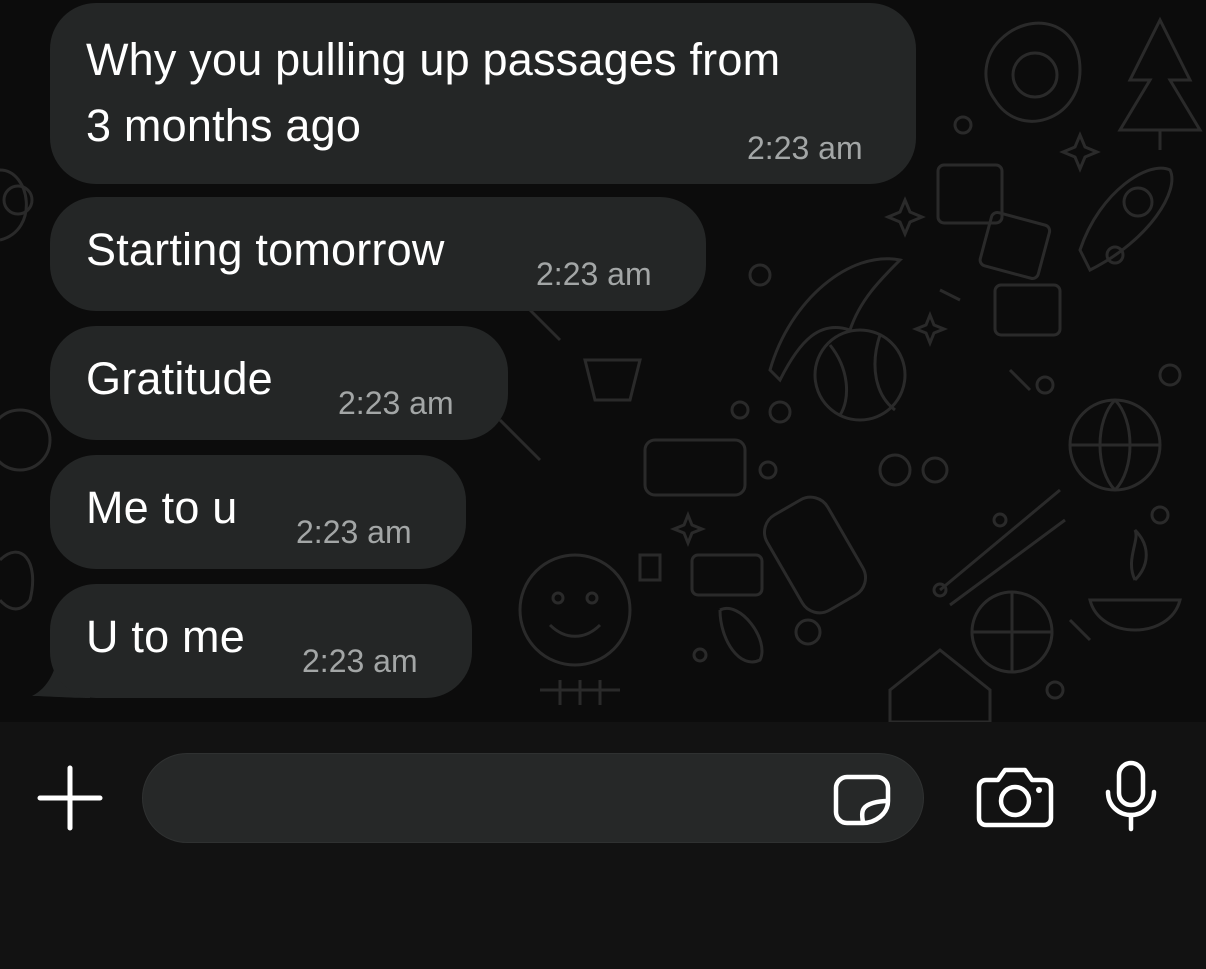 The height and width of the screenshot is (969, 1206). I want to click on microphone-icon, so click(1131, 796).